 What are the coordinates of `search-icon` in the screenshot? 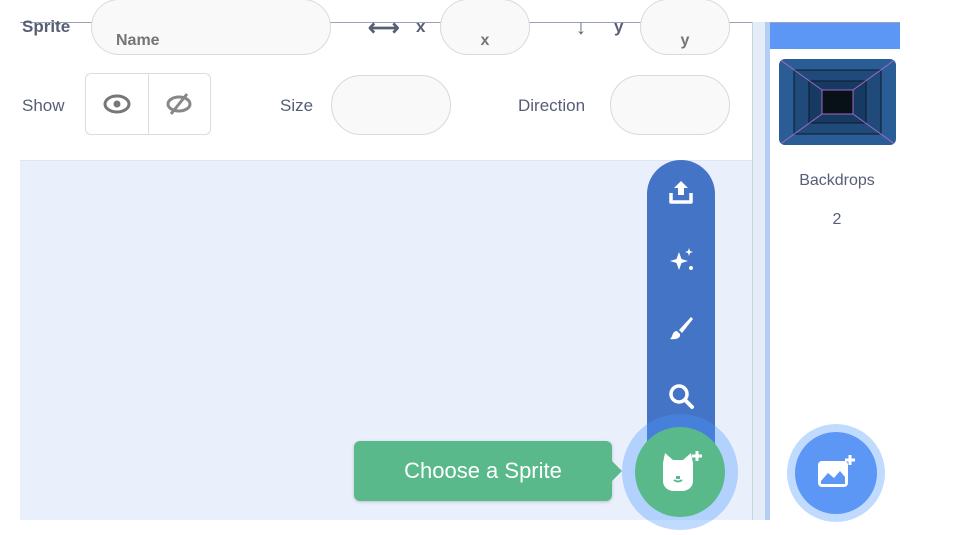 It's located at (681, 396).